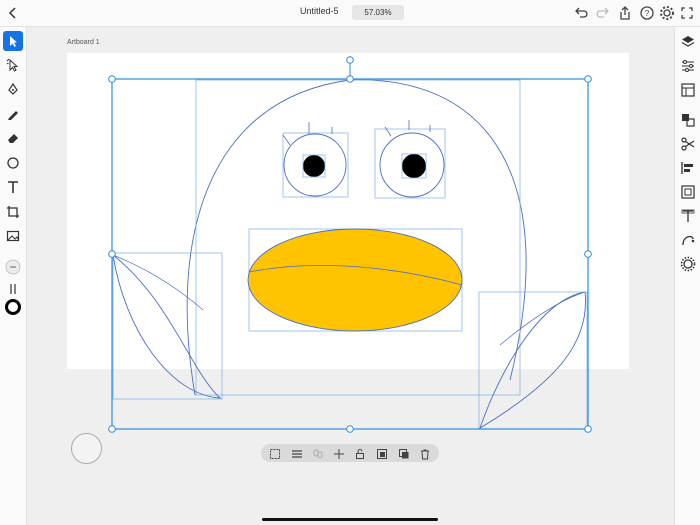 This screenshot has height=525, width=700. Describe the element at coordinates (13, 114) in the screenshot. I see `pencil-icon` at that location.